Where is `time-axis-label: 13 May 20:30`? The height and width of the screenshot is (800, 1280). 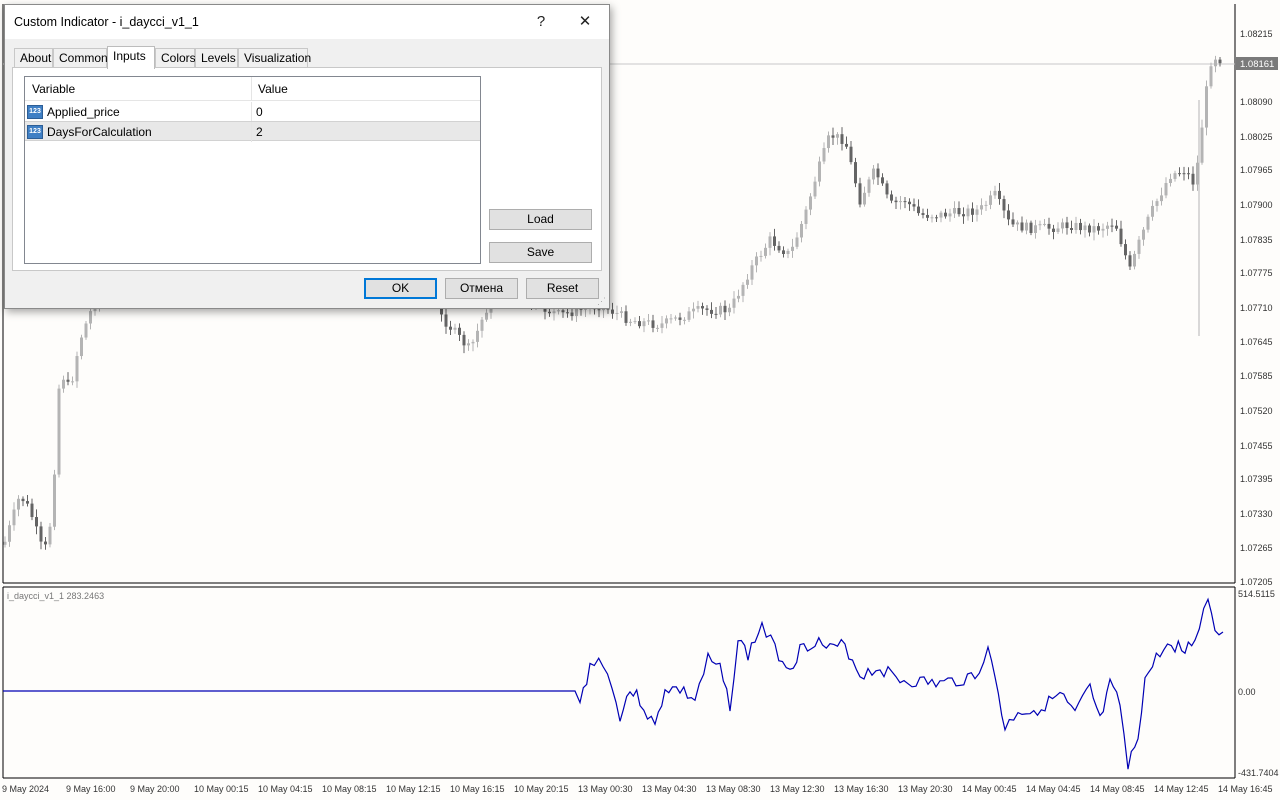
time-axis-label: 13 May 20:30 is located at coordinates (925, 789).